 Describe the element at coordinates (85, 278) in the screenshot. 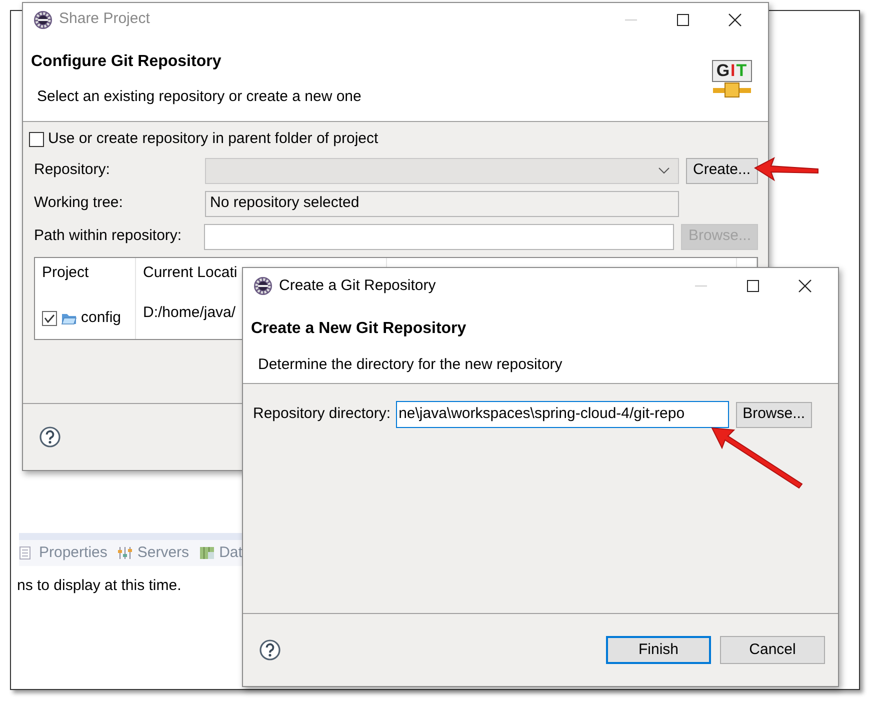

I see `column-header: Project` at that location.